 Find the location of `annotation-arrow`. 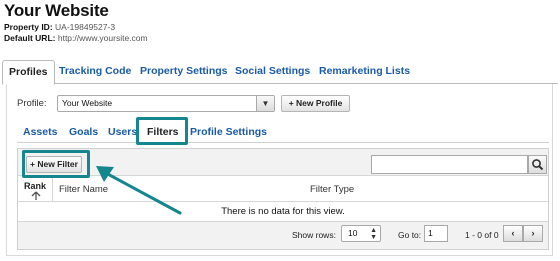

annotation-arrow is located at coordinates (139, 190).